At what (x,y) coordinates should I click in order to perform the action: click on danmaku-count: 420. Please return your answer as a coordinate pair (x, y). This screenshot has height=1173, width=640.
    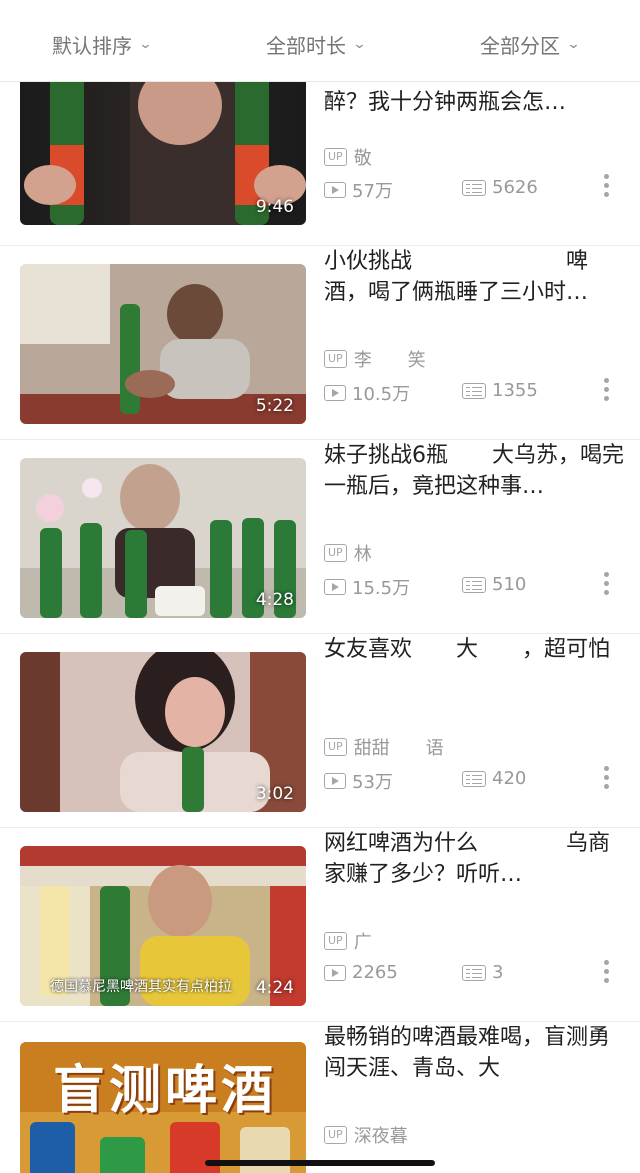
    Looking at the image, I should click on (494, 778).